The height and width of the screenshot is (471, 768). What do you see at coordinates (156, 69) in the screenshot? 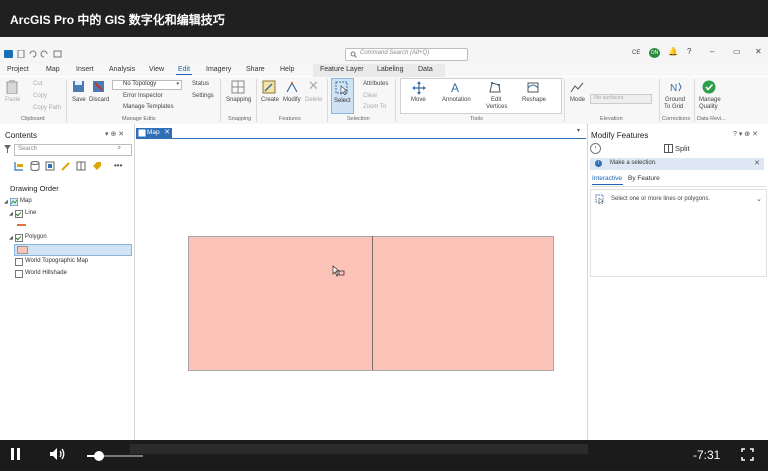
I see `tab-view: View` at bounding box center [156, 69].